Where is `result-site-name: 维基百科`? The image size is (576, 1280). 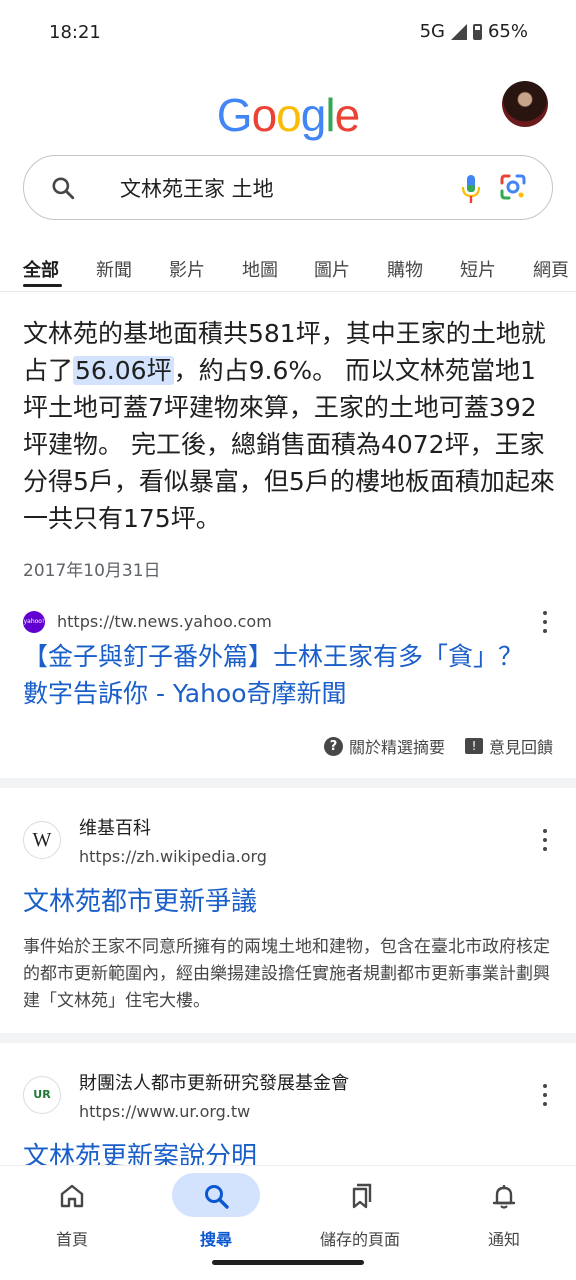 result-site-name: 维基百科 is located at coordinates (115, 827).